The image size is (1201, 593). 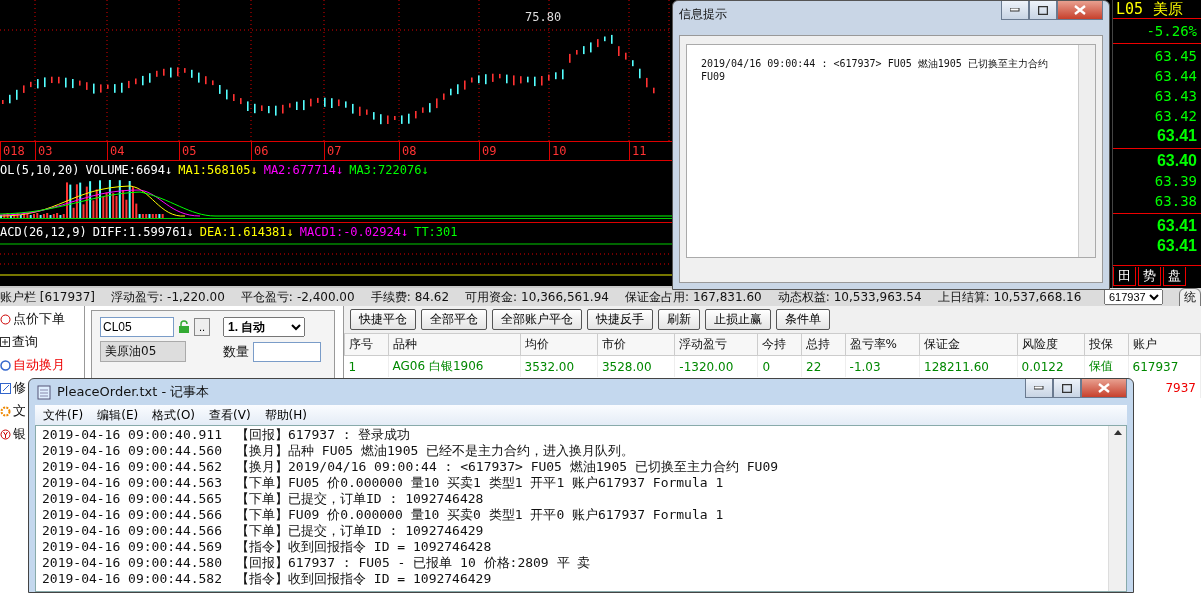 What do you see at coordinates (132, 435) in the screenshot?
I see `log-timestamp: 2019-04-16 09:00:40.911` at bounding box center [132, 435].